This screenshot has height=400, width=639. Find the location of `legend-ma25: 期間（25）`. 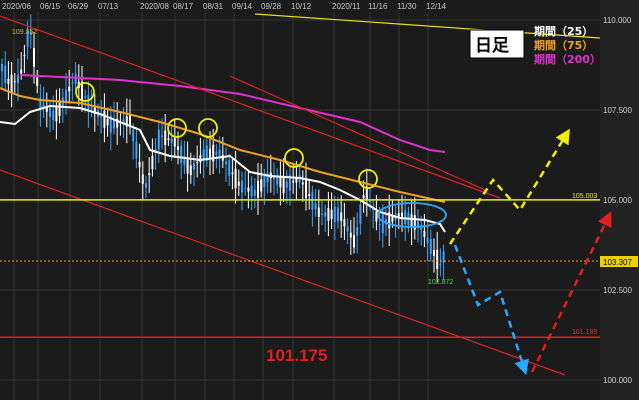

legend-ma25: 期間（25） is located at coordinates (563, 31).